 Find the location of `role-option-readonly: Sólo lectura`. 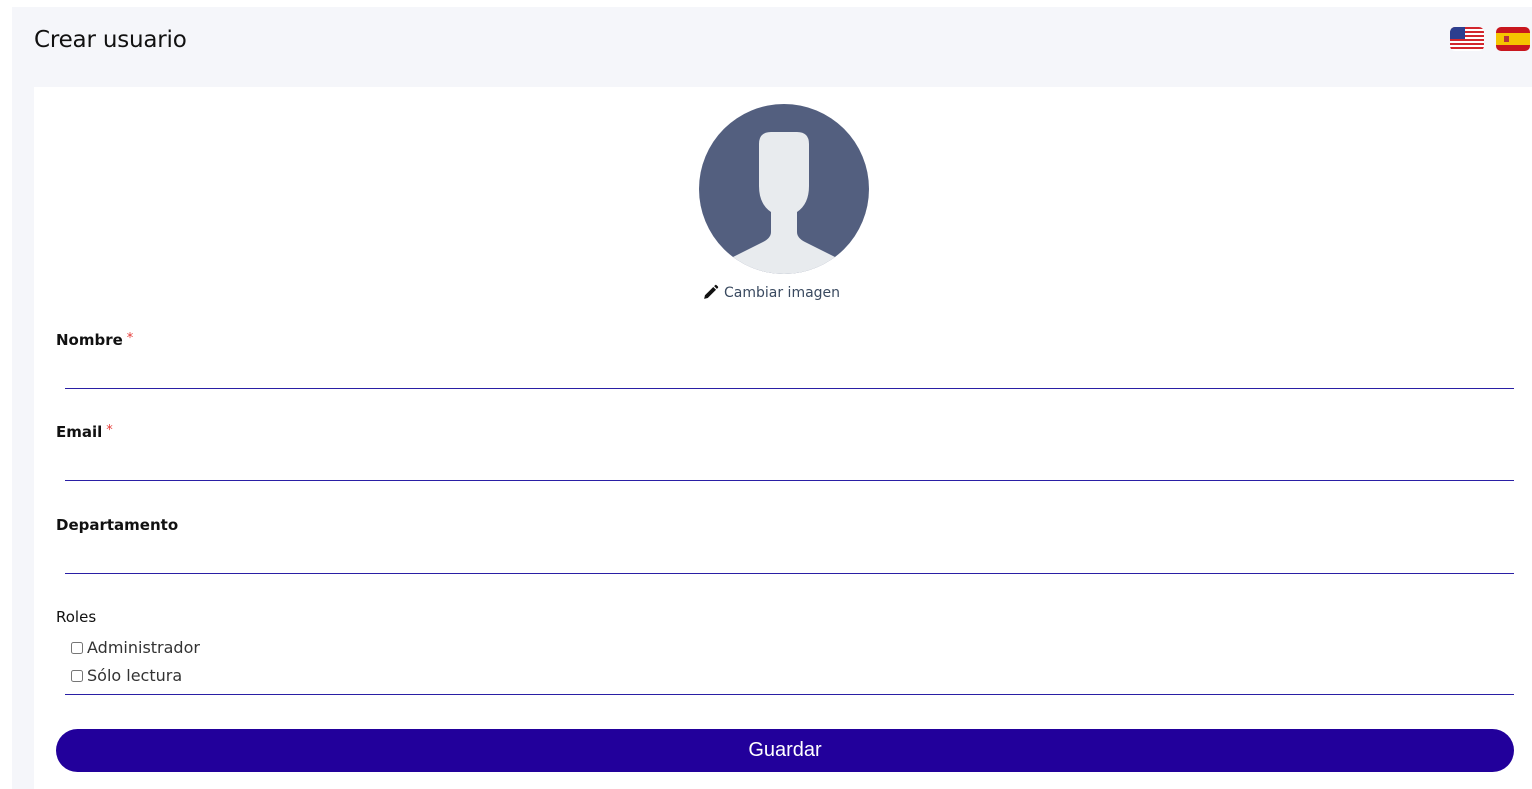

role-option-readonly: Sólo lectura is located at coordinates (126, 675).